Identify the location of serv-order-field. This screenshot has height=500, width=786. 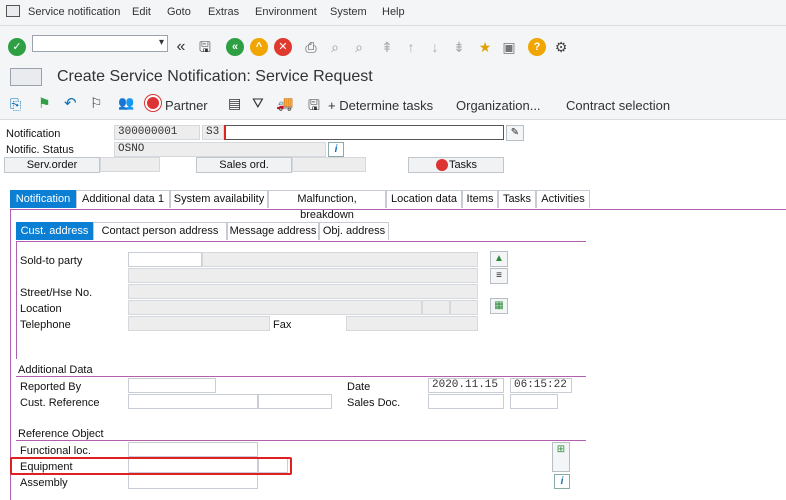
(130, 164).